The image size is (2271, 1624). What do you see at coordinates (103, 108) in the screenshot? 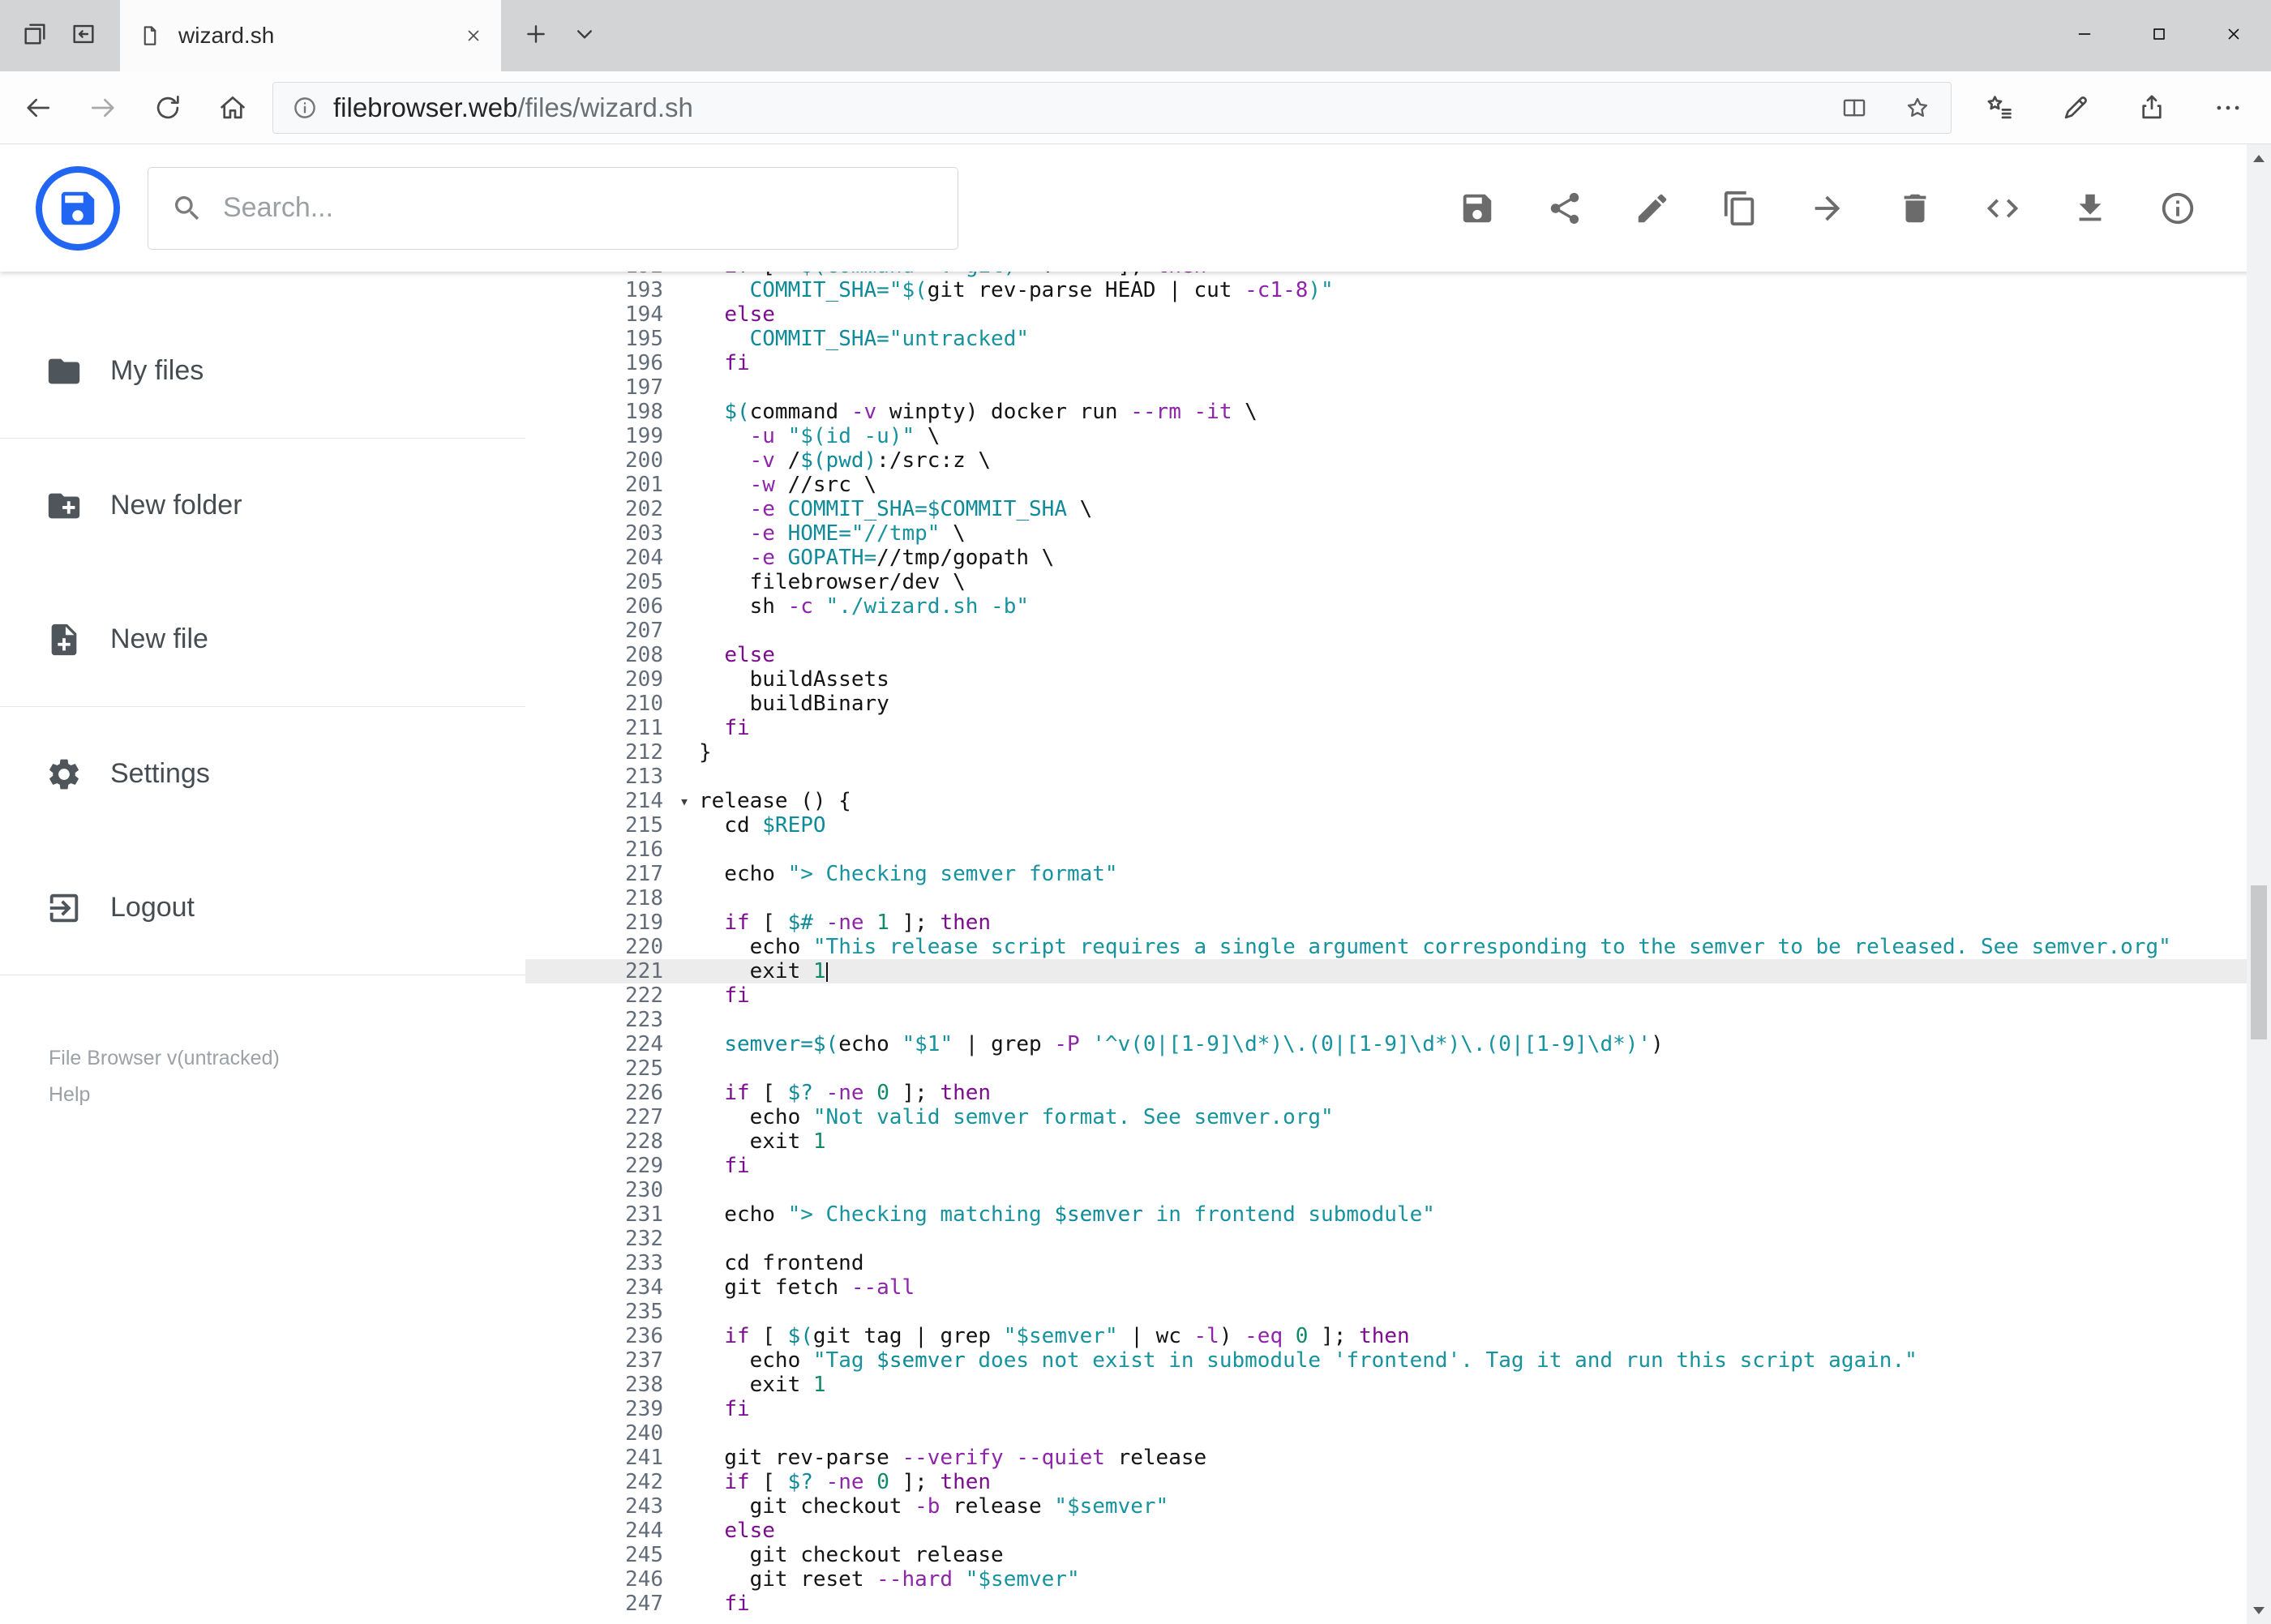
I see `forward-button` at bounding box center [103, 108].